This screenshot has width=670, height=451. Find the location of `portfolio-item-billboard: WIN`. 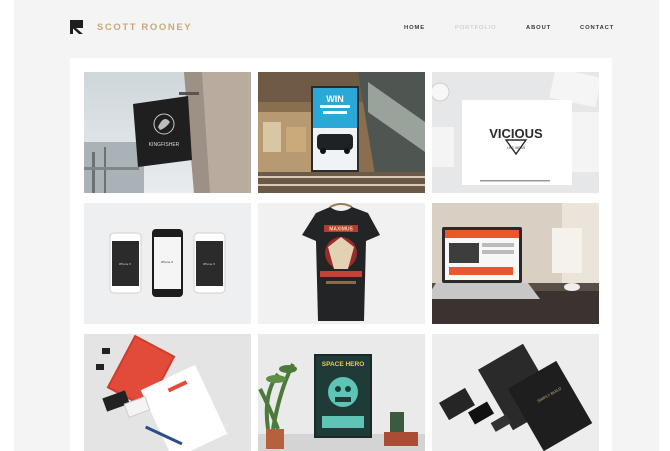

portfolio-item-billboard: WIN is located at coordinates (341, 132).